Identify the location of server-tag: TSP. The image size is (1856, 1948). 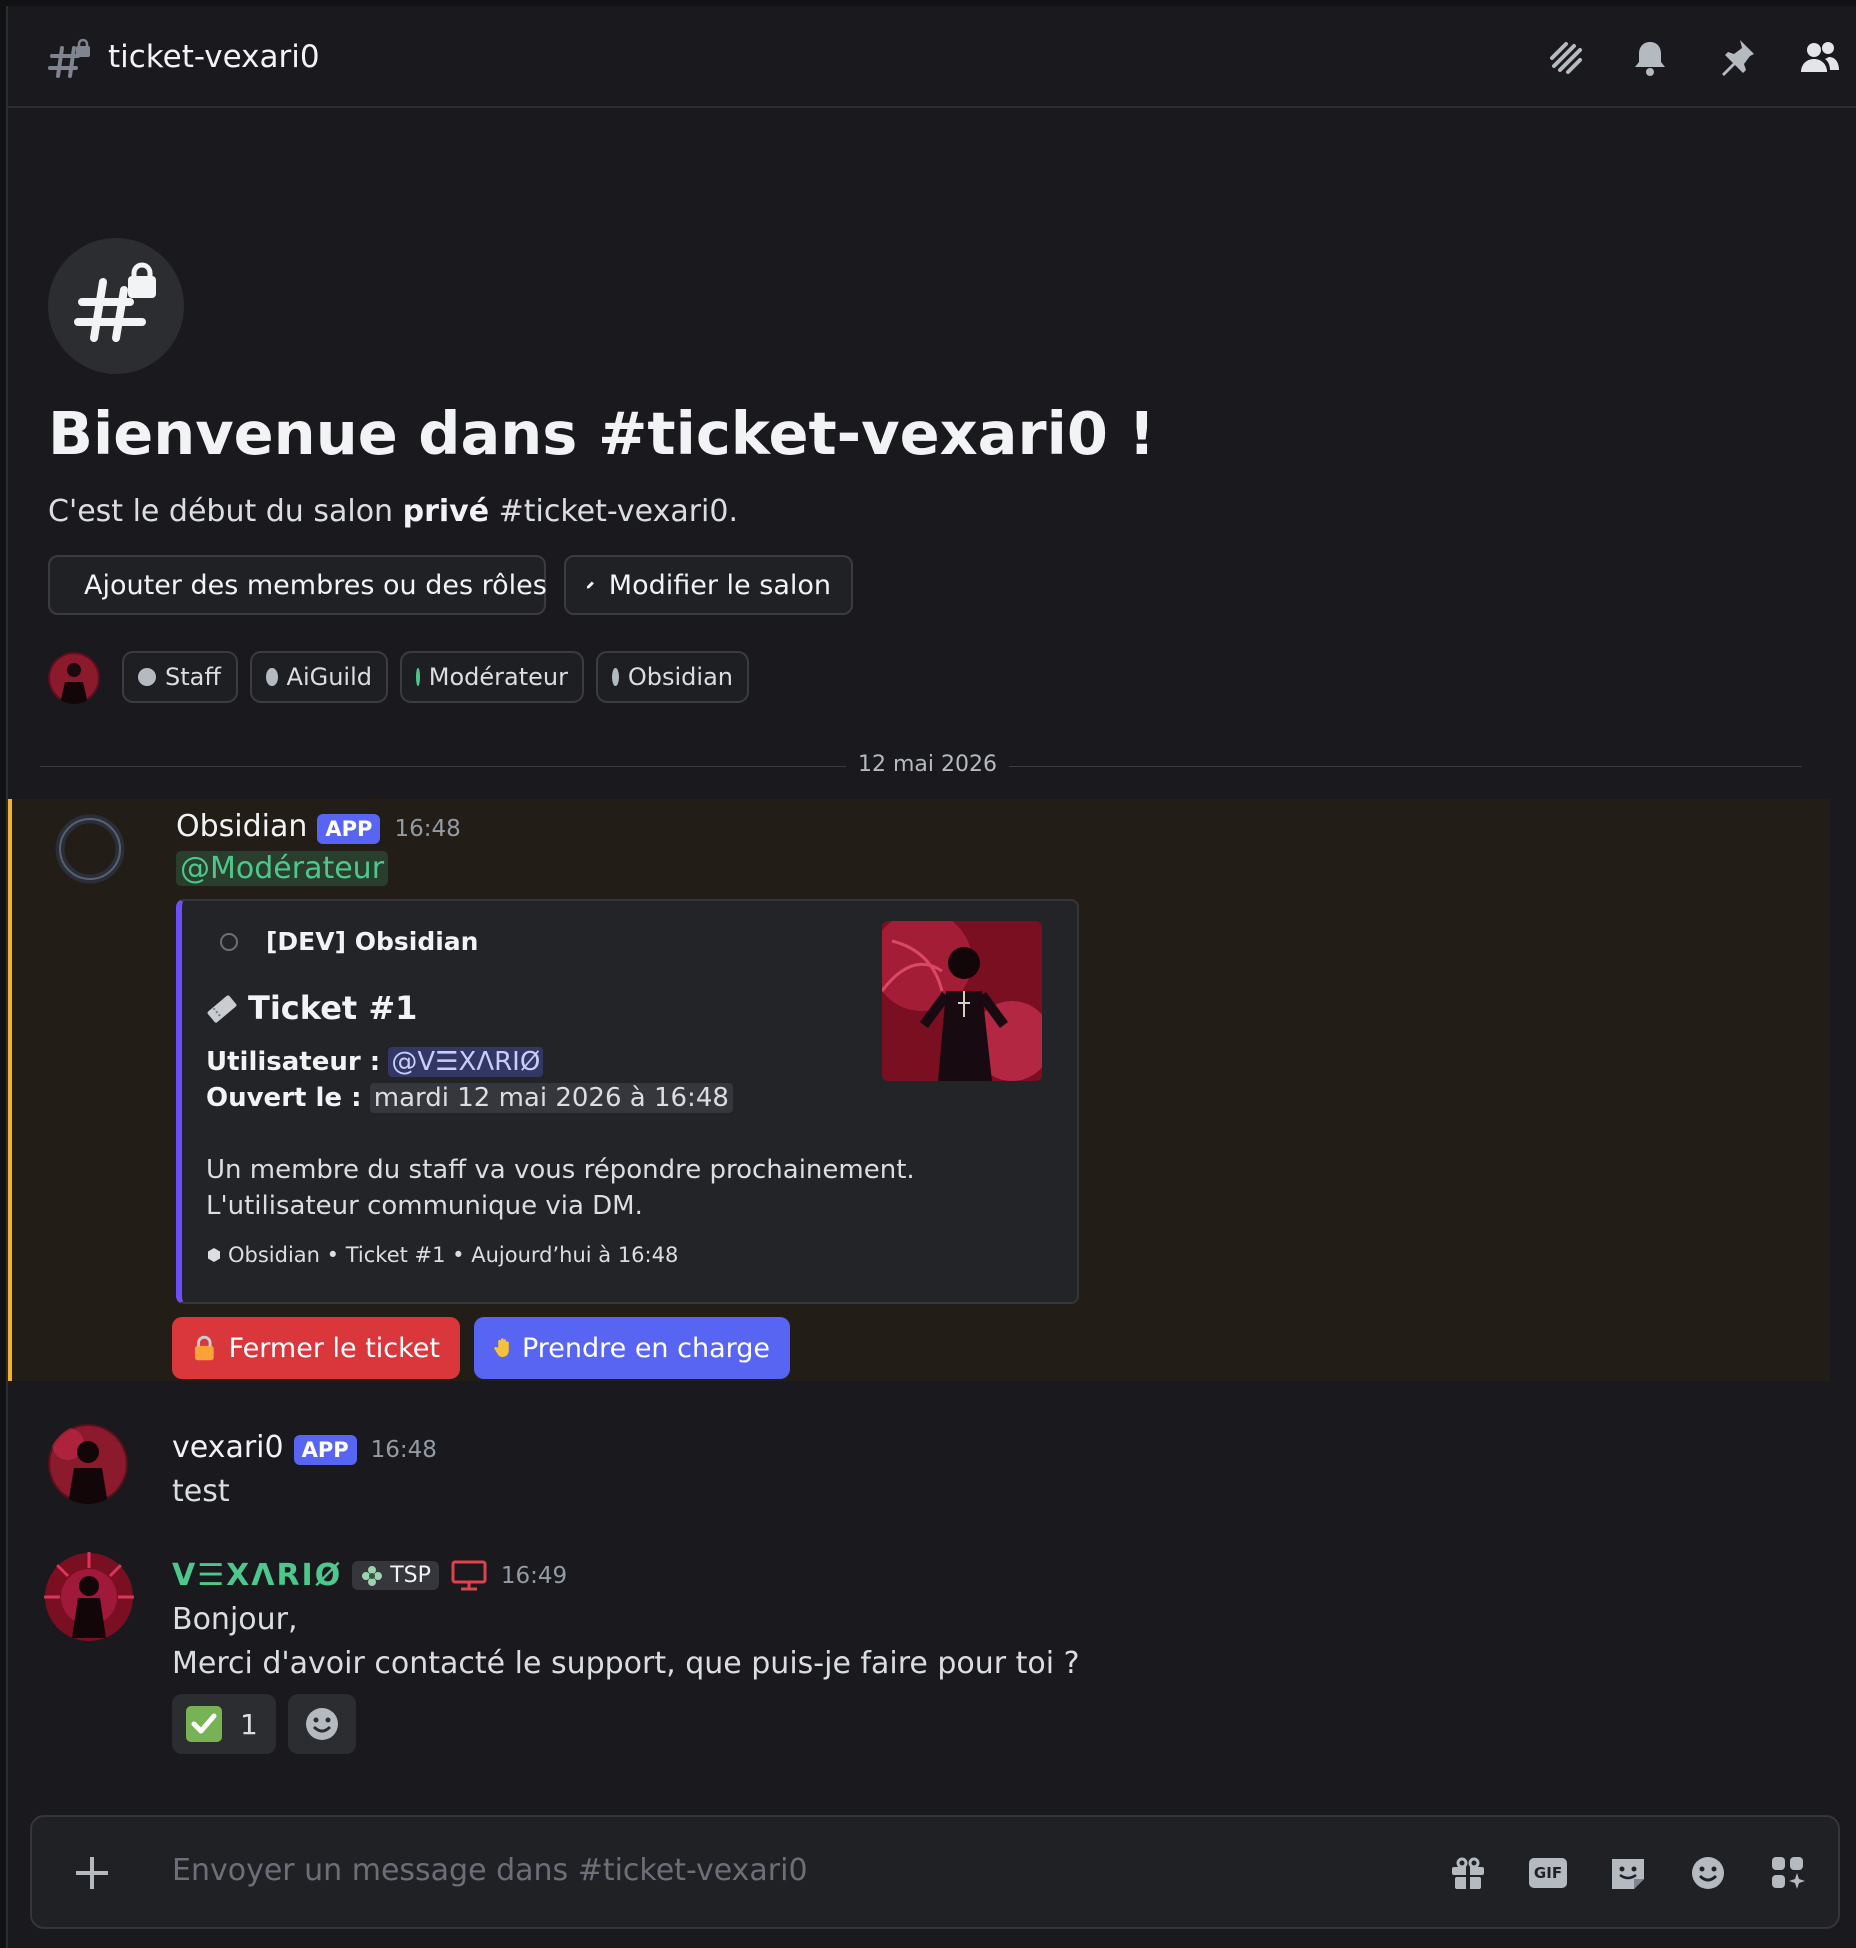
(395, 1575).